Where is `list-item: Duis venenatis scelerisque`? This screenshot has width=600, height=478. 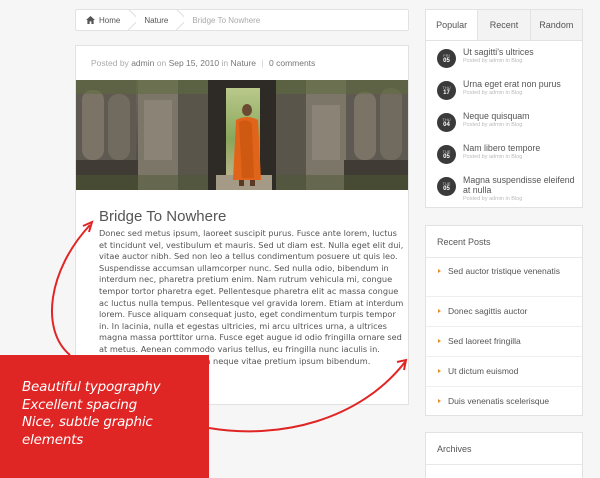 list-item: Duis venenatis scelerisque is located at coordinates (504, 402).